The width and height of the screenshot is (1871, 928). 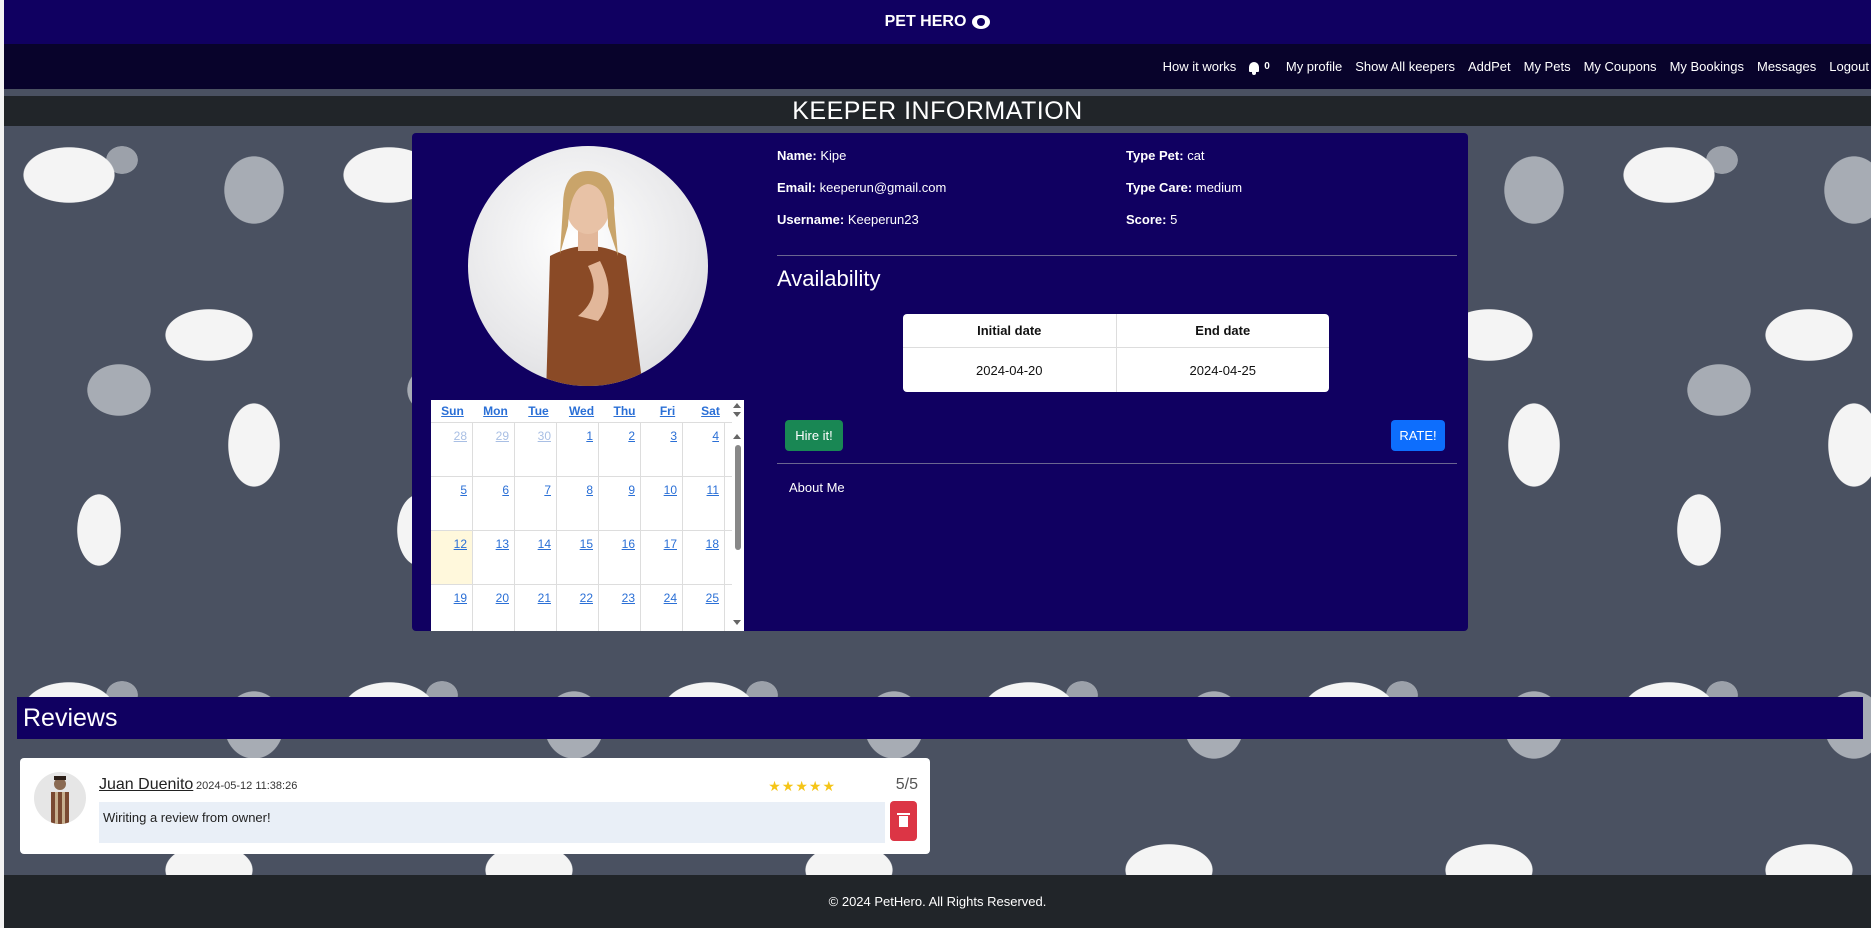 I want to click on keeper-email-row: Email: keeperun@gmail.com, so click(x=861, y=187).